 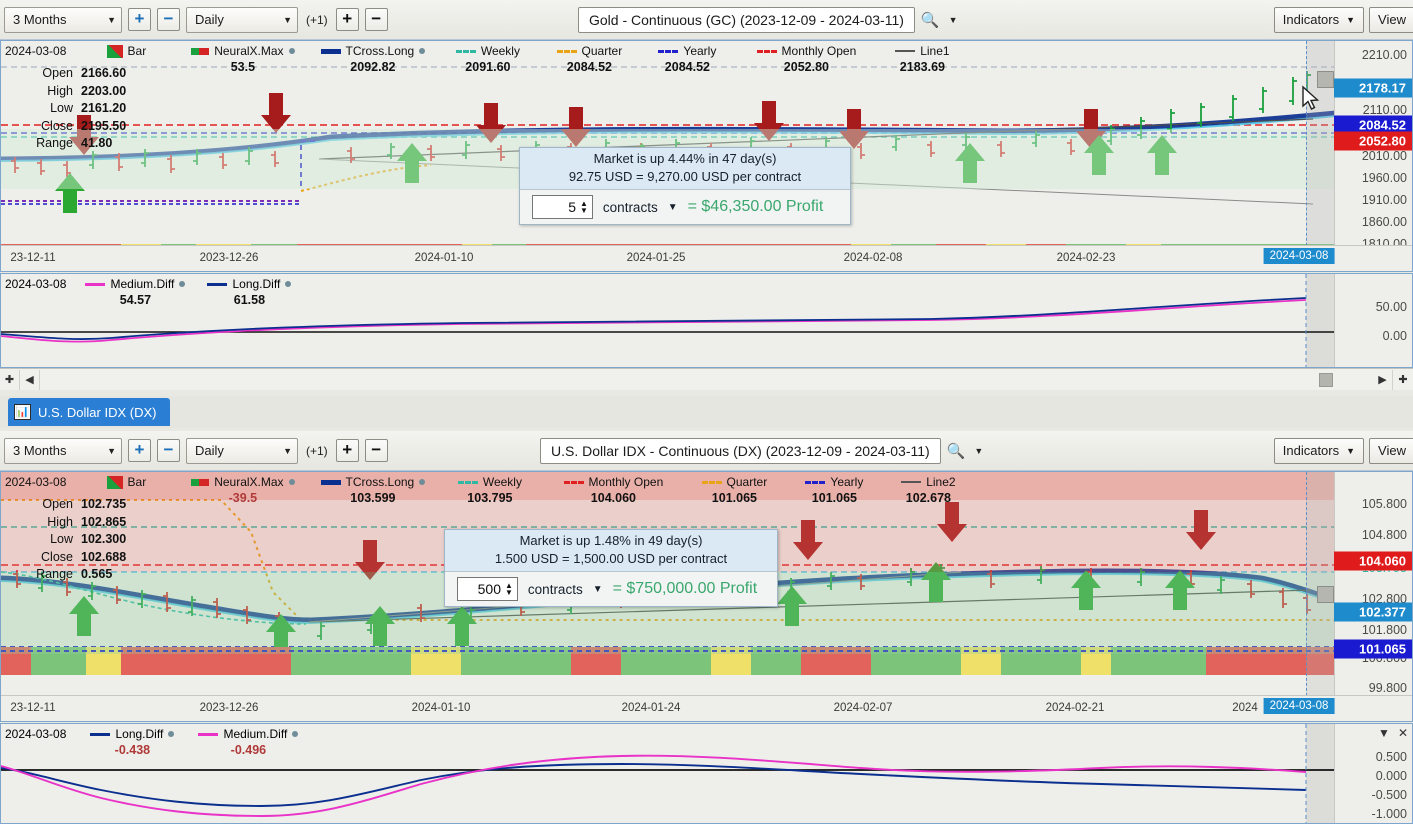 I want to click on chart2-range-value: 3 Months, so click(x=40, y=450).